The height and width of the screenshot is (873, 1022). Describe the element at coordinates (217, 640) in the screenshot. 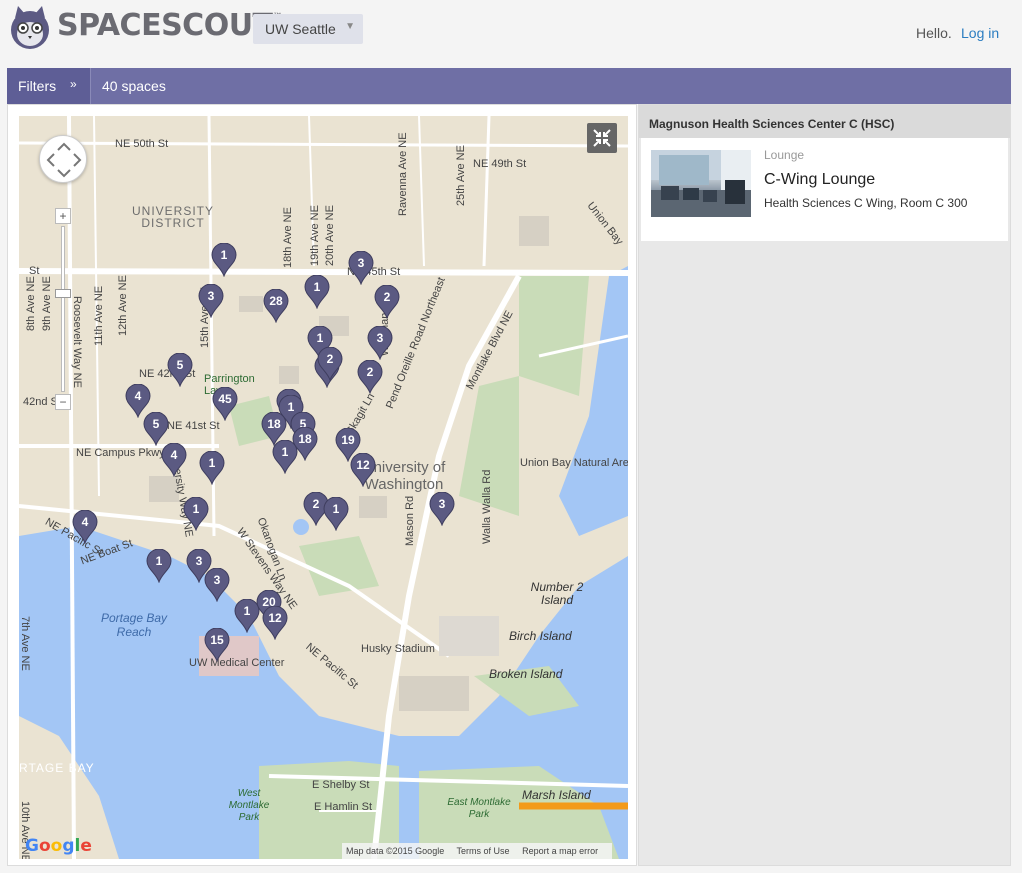

I see `cluster-count: 15` at that location.